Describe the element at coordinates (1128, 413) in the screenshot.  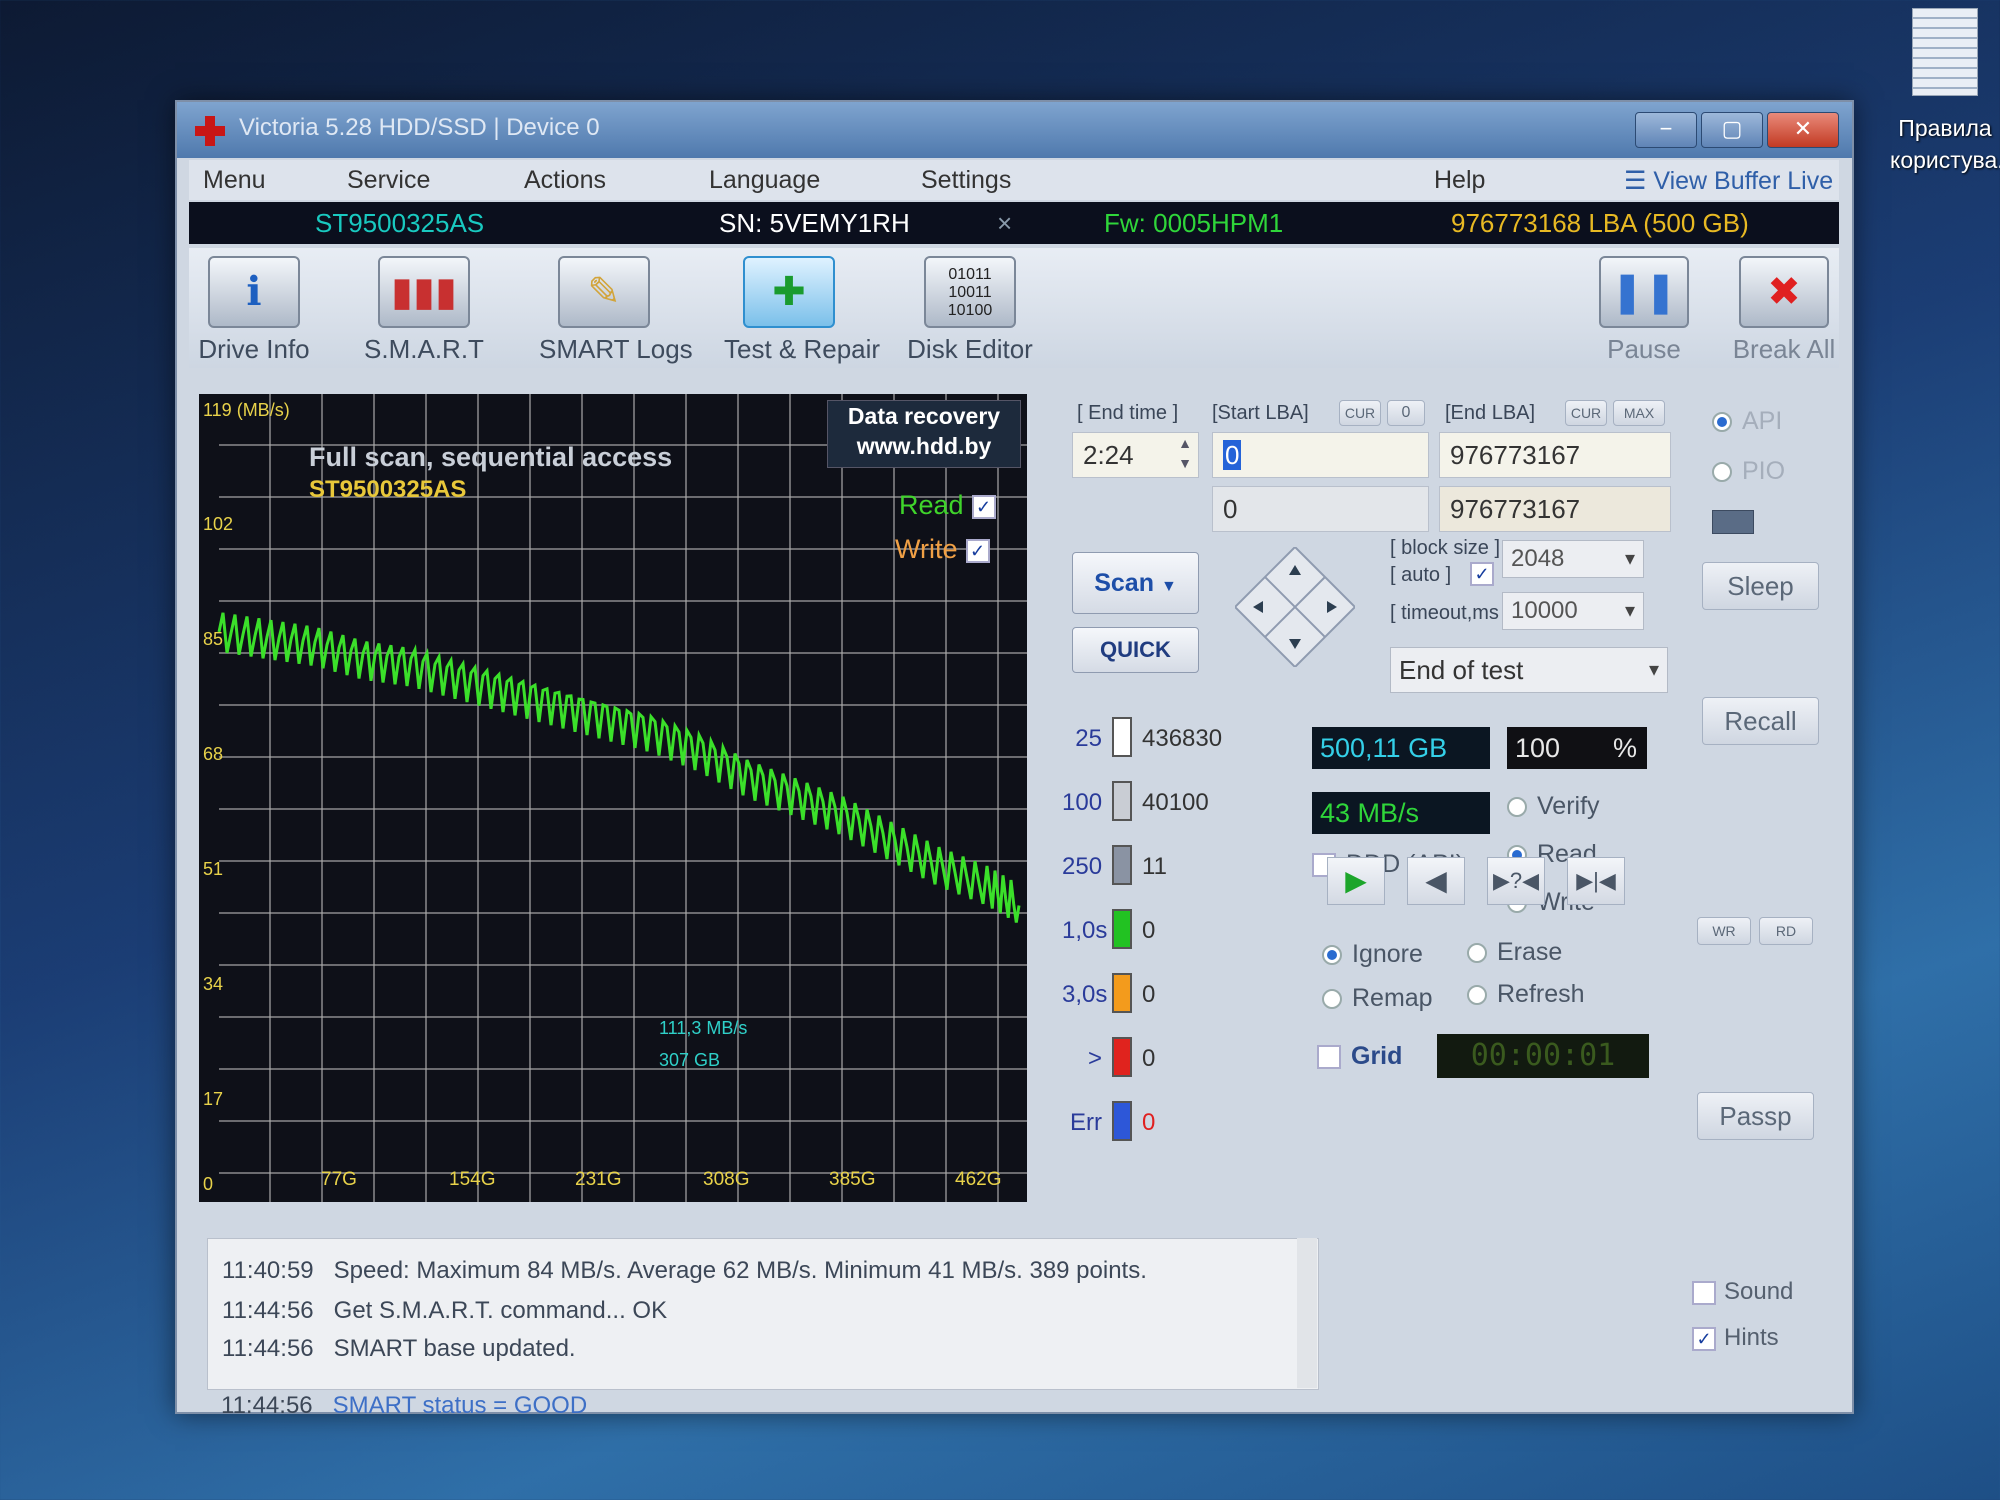
I see `end-time-label: [ End time ]` at that location.